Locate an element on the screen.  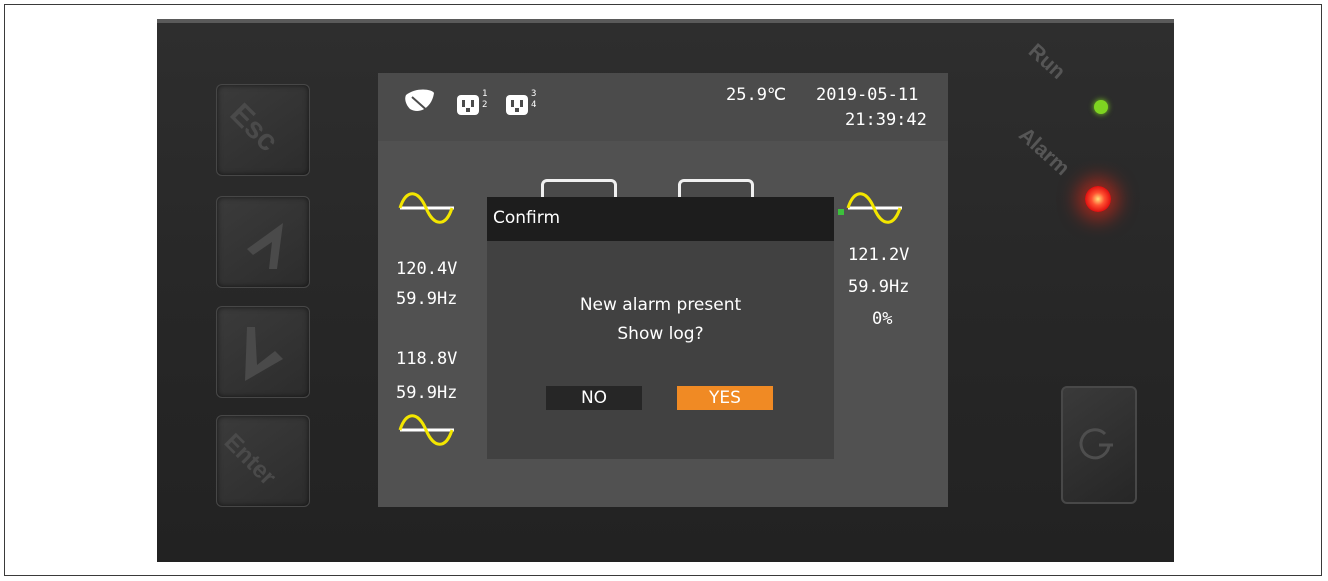
power-icon is located at coordinates (1096, 444).